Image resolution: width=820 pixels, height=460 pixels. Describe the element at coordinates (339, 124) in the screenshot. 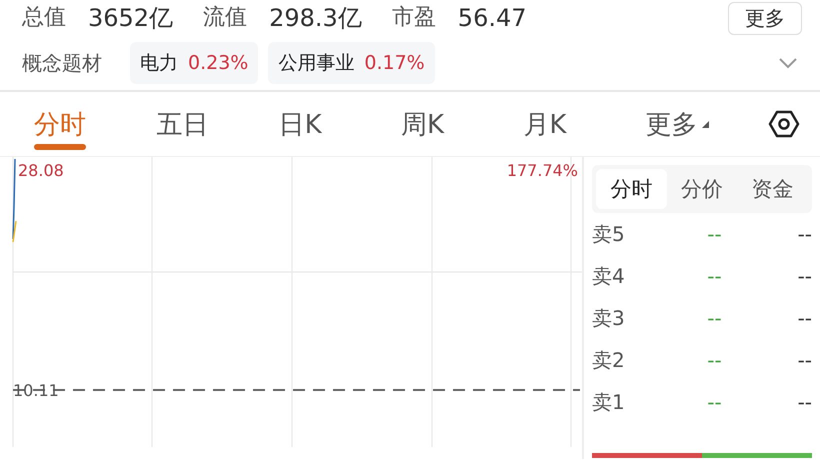

I see `chart-tab: 日K` at that location.